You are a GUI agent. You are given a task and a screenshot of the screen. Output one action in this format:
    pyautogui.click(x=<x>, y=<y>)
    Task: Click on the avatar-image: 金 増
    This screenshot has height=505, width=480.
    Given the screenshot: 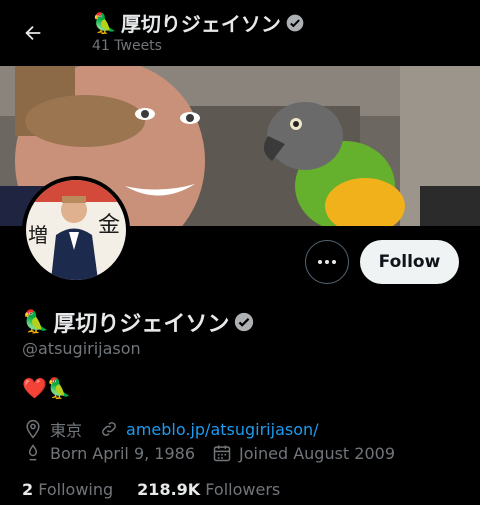 What is the action you would take?
    pyautogui.click(x=76, y=230)
    